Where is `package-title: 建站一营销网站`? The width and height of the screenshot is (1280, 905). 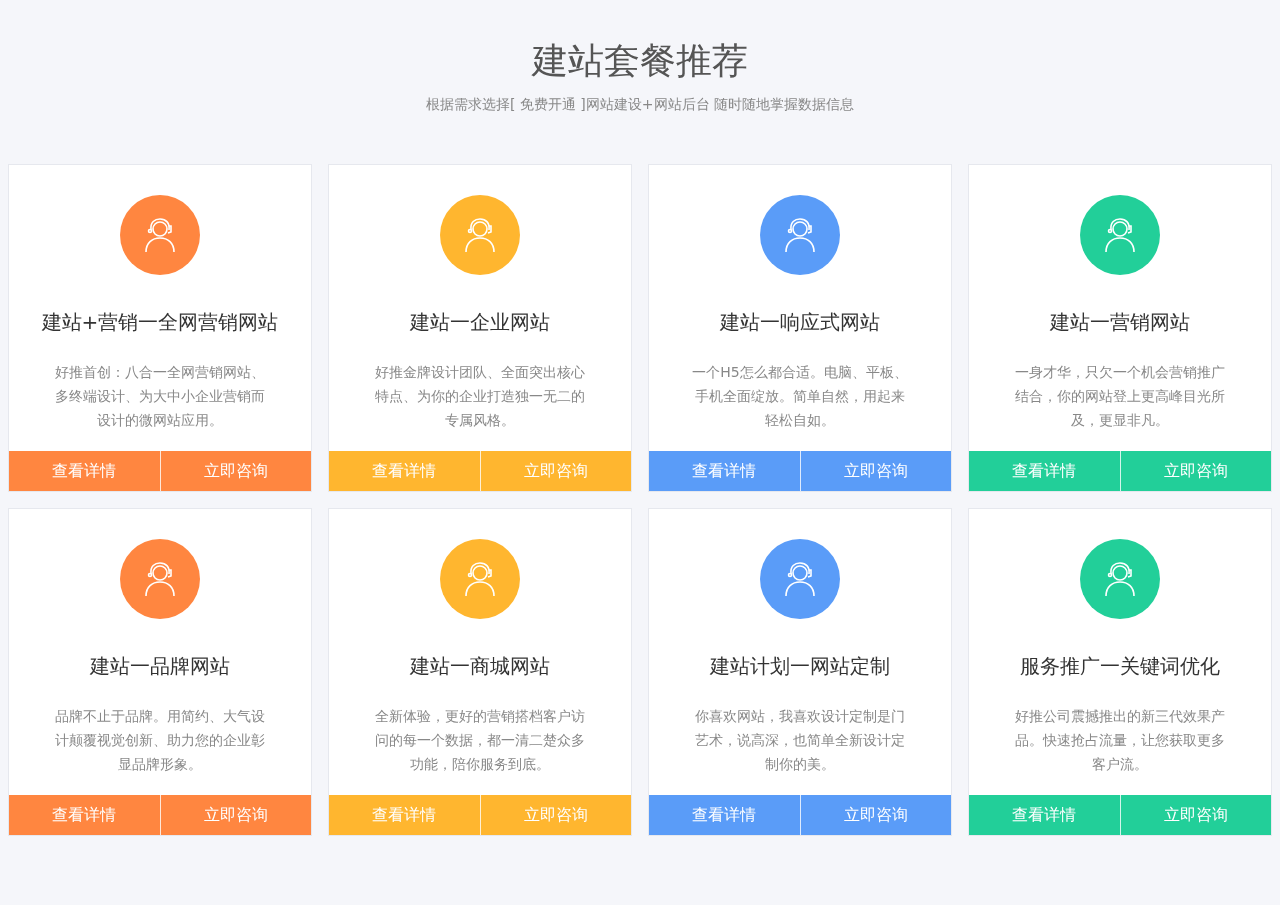
package-title: 建站一营销网站 is located at coordinates (1120, 322).